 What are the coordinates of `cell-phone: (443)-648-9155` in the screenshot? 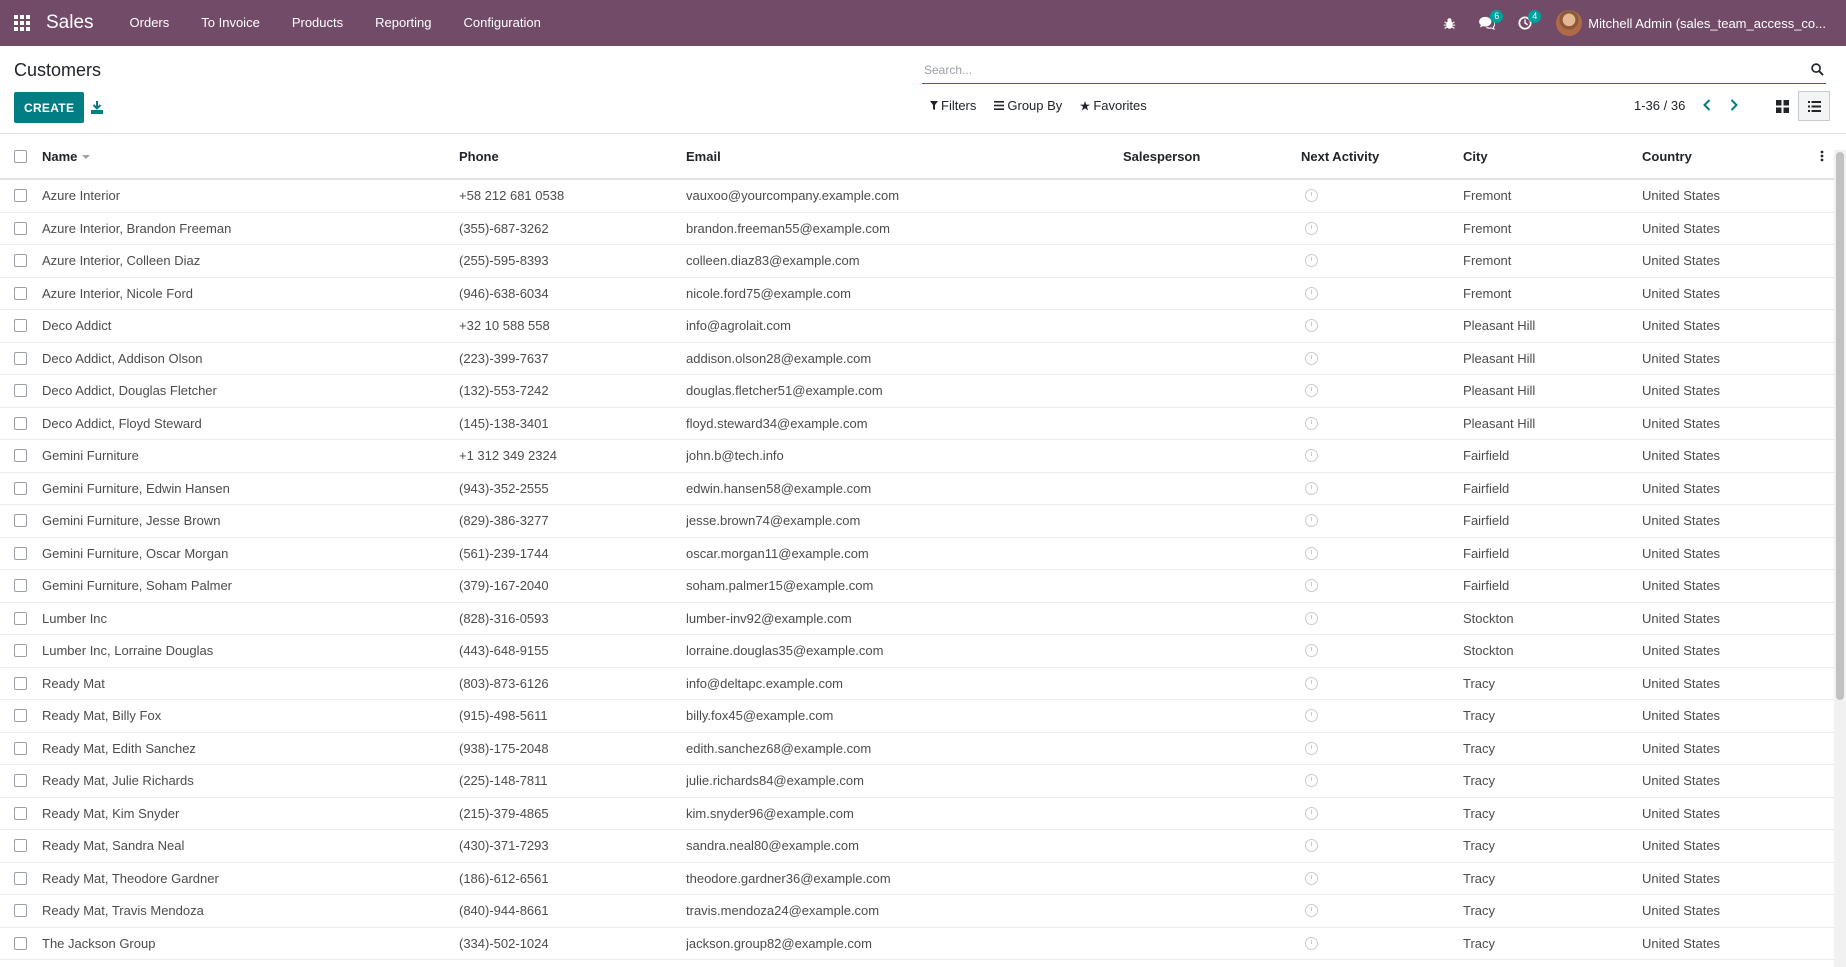 It's located at (569, 650).